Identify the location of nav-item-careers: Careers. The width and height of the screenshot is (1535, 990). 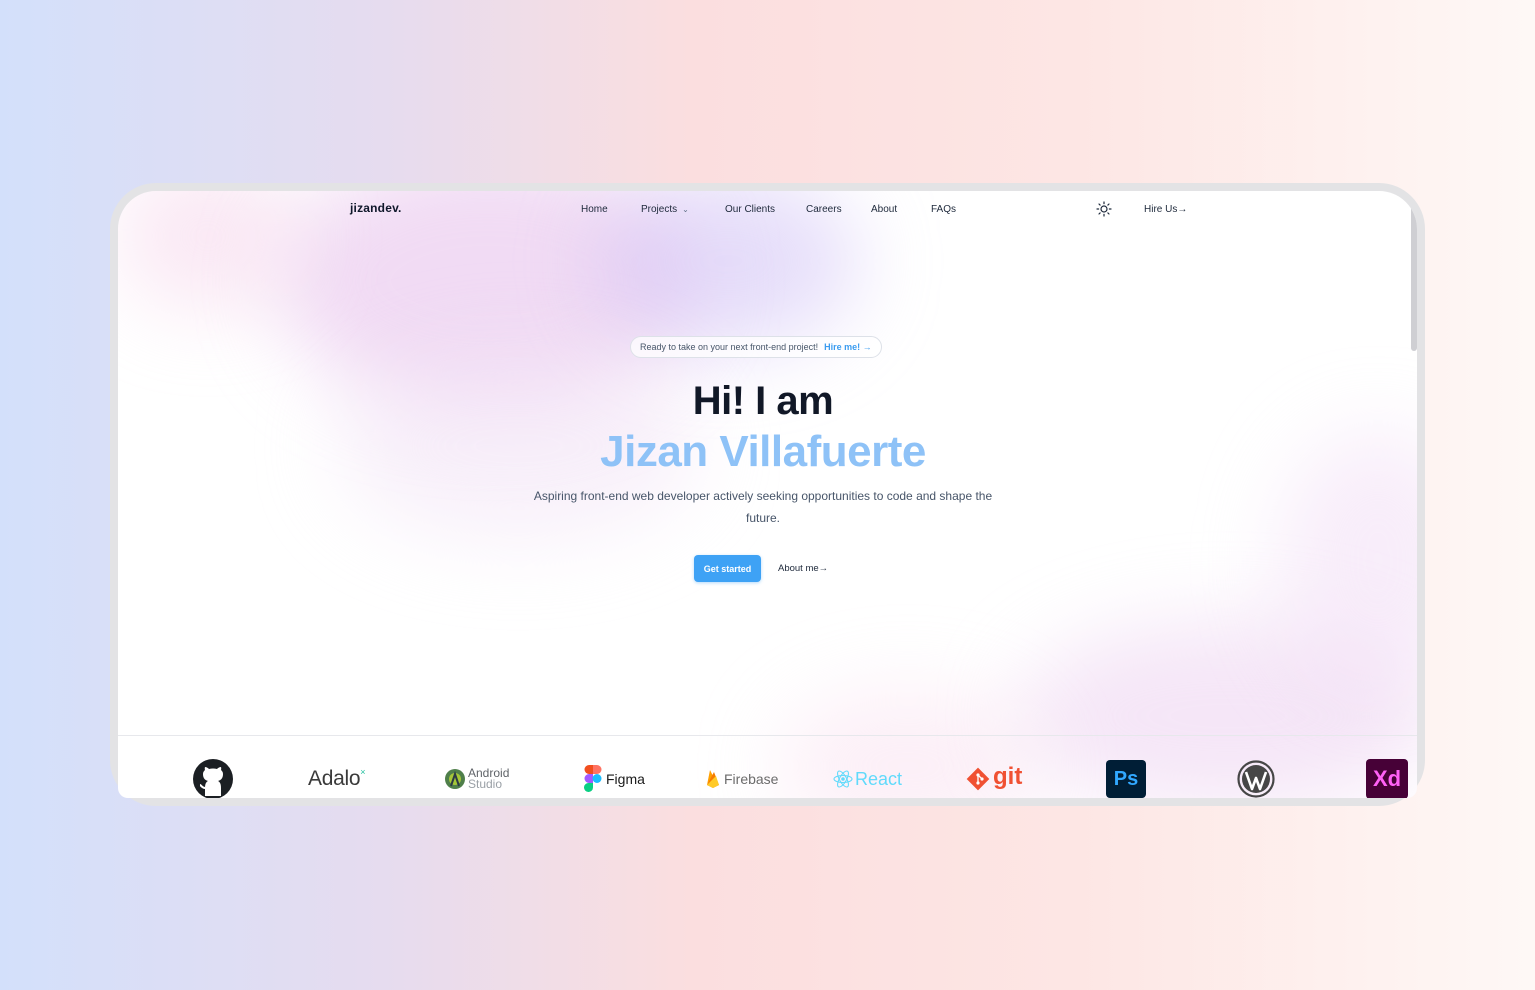
(824, 209).